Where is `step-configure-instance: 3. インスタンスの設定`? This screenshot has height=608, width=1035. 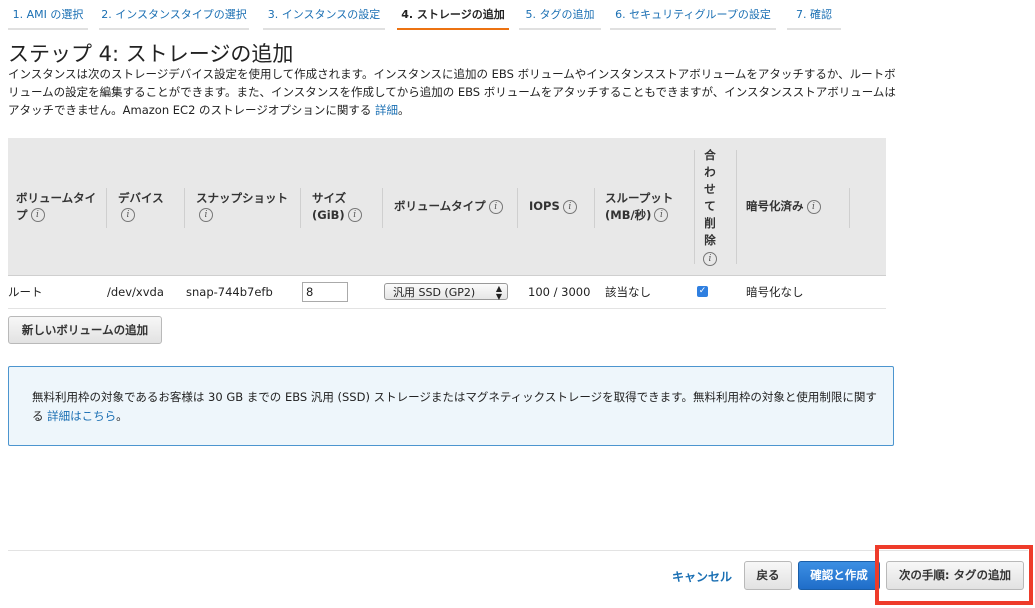 step-configure-instance: 3. インスタンスの設定 is located at coordinates (324, 15).